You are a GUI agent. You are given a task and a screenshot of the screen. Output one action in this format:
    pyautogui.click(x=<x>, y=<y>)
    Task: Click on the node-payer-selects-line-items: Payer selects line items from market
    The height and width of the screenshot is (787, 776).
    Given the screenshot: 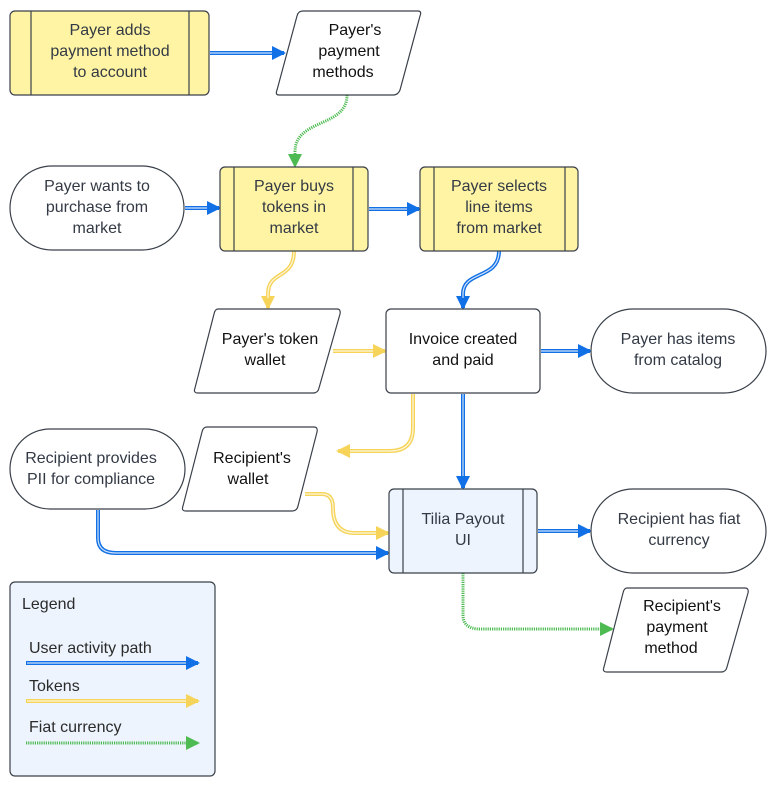 What is the action you would take?
    pyautogui.click(x=499, y=209)
    